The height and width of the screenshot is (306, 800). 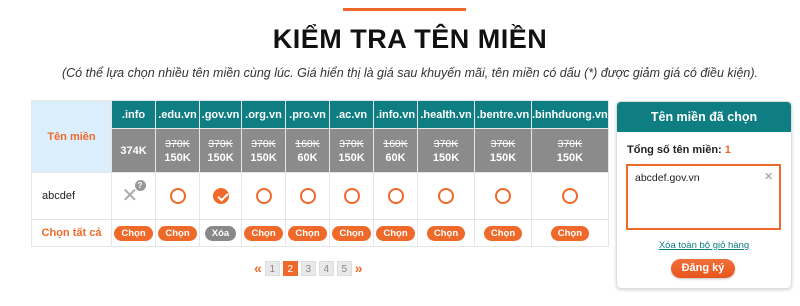 What do you see at coordinates (134, 192) in the screenshot?
I see `unavailable-icon: ✕?` at bounding box center [134, 192].